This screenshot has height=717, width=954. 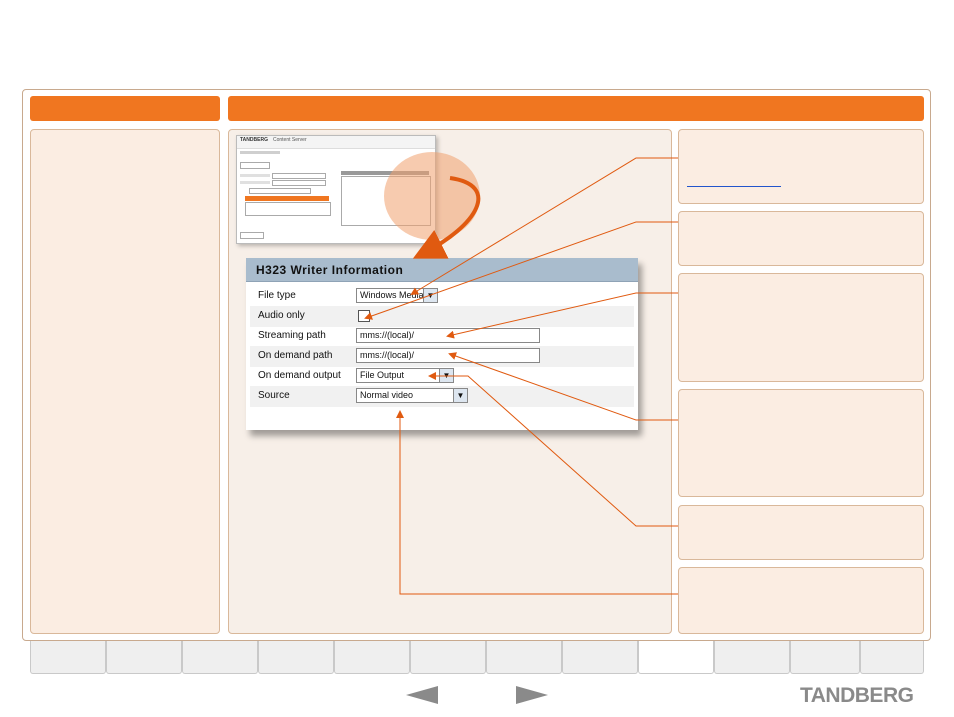 What do you see at coordinates (576, 108) in the screenshot?
I see `main-header-bar` at bounding box center [576, 108].